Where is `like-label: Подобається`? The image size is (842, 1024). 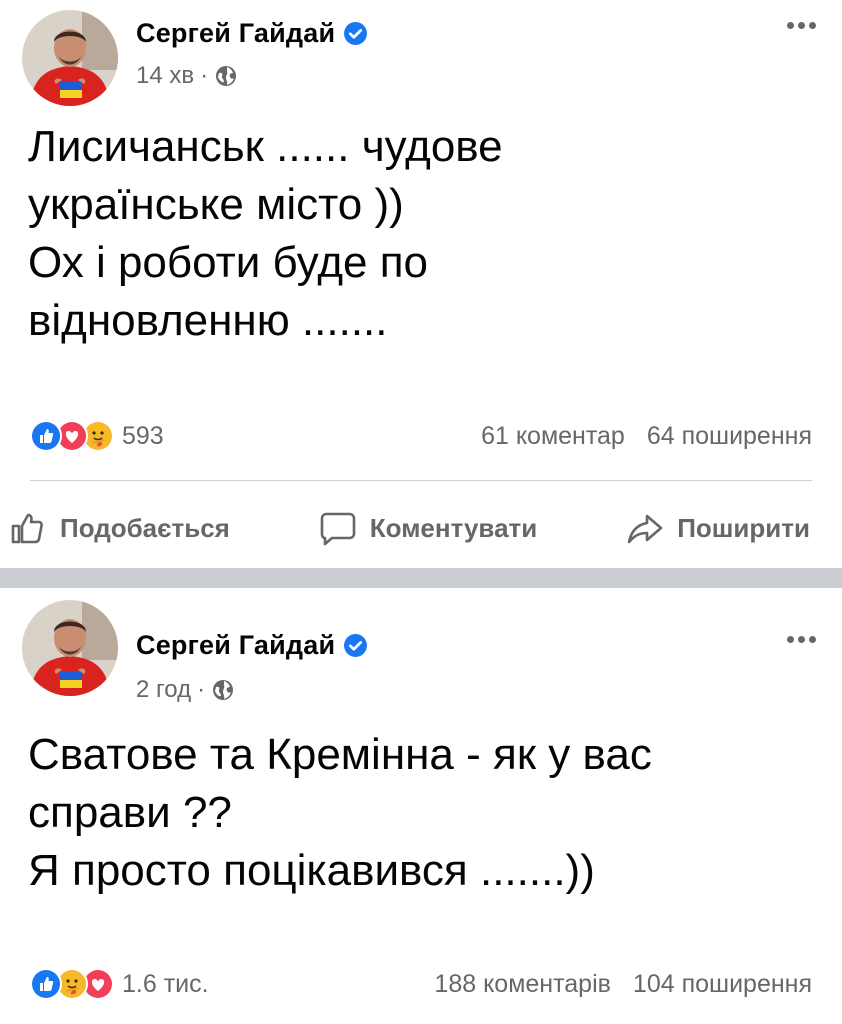 like-label: Подобається is located at coordinates (145, 527).